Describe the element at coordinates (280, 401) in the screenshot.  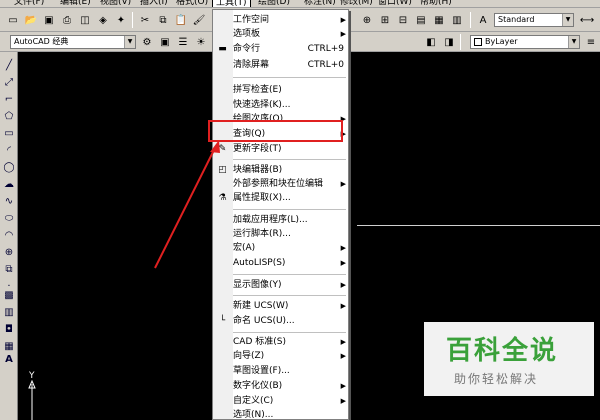
I see `menu-item-customize: 自定义(C) ▶` at that location.